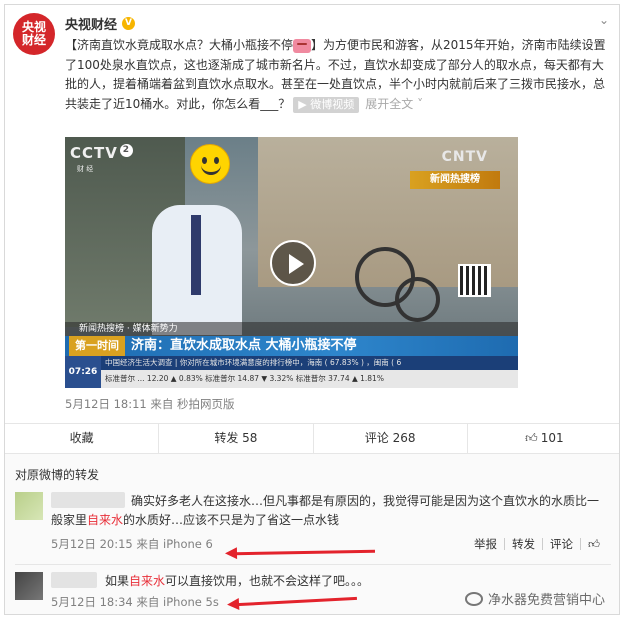  Describe the element at coordinates (455, 180) in the screenshot. I see `news-badge: 新闻热搜榜` at that location.